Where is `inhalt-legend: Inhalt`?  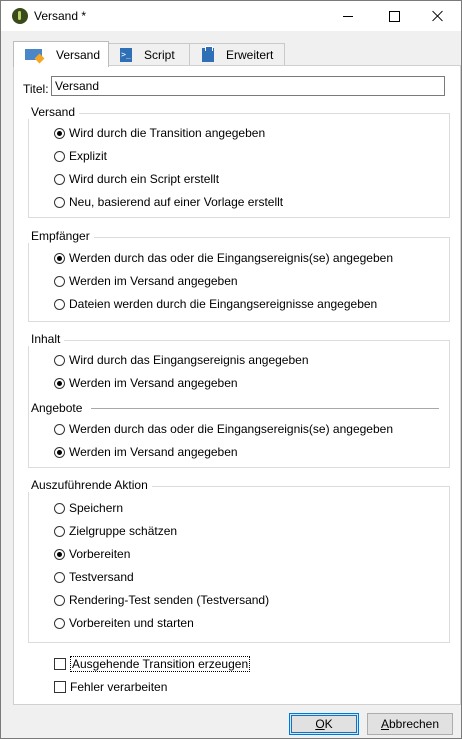
inhalt-legend: Inhalt is located at coordinates (46, 339).